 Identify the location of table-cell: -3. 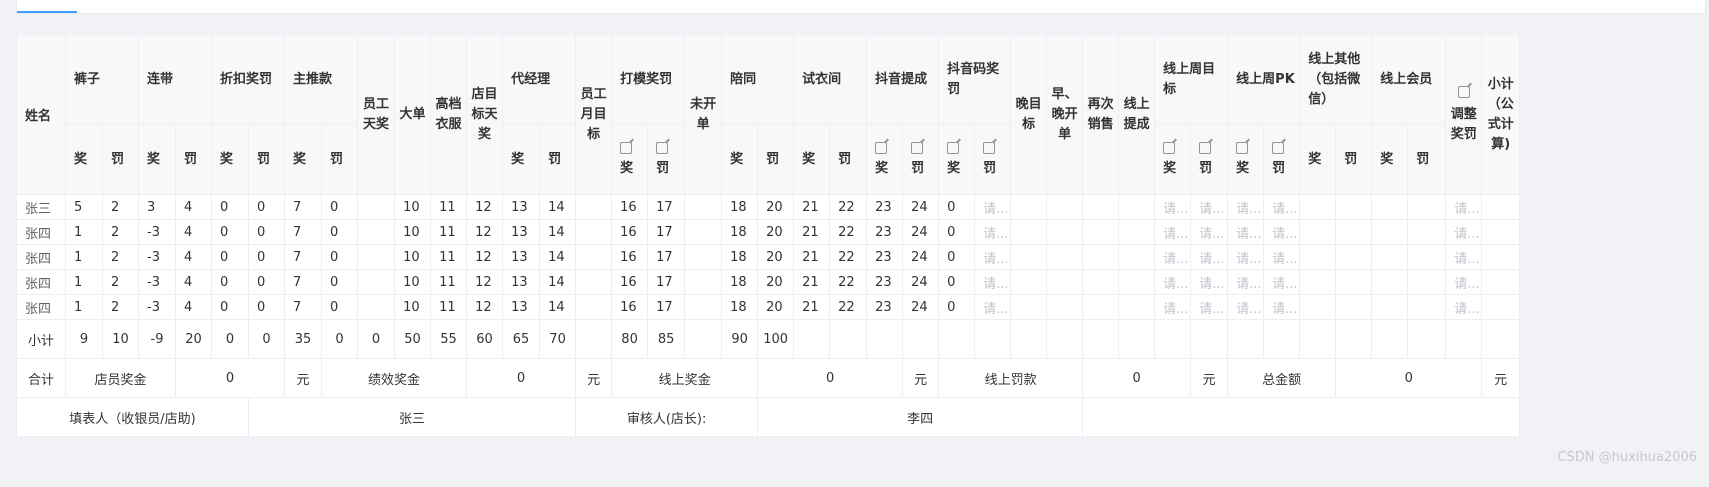
(157, 232).